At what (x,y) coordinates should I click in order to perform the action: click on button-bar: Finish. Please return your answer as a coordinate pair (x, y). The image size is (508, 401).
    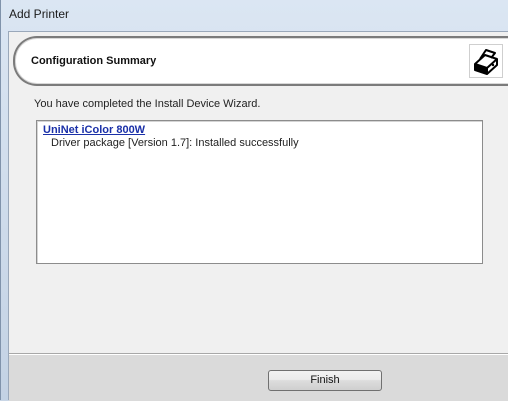
    Looking at the image, I should click on (258, 378).